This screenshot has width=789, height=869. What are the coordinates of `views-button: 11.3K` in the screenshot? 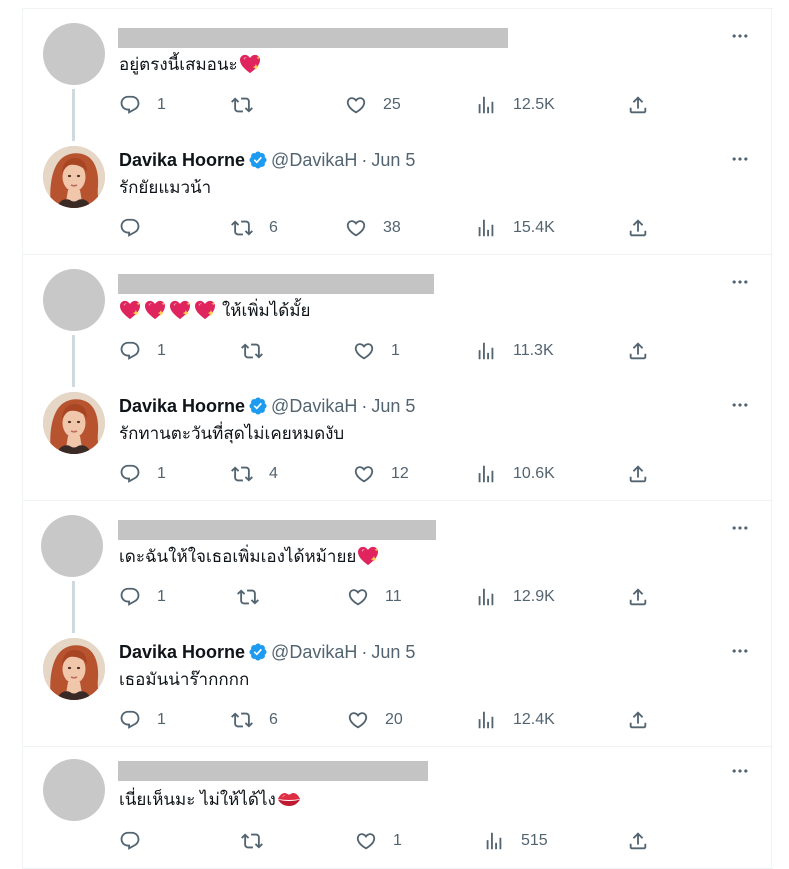 It's located at (514, 351).